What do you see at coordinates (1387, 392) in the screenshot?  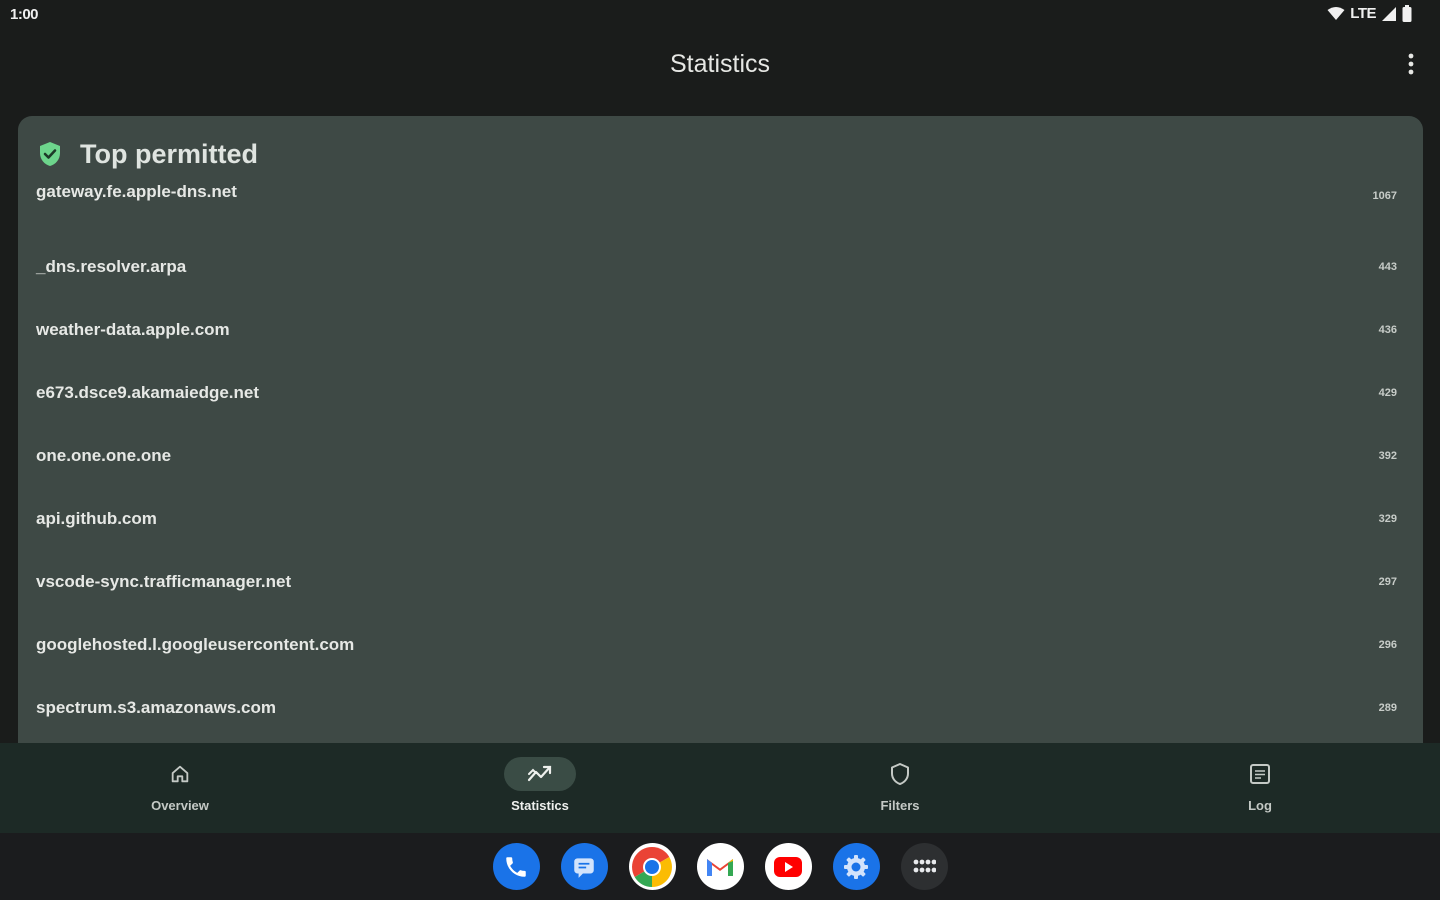 I see `request-count: 429` at bounding box center [1387, 392].